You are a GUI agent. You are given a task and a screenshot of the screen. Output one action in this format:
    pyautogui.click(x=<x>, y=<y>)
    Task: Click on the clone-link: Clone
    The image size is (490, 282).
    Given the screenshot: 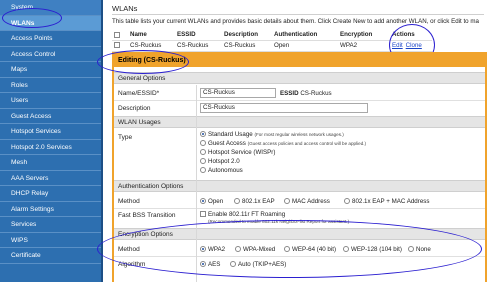 What is the action you would take?
    pyautogui.click(x=414, y=45)
    